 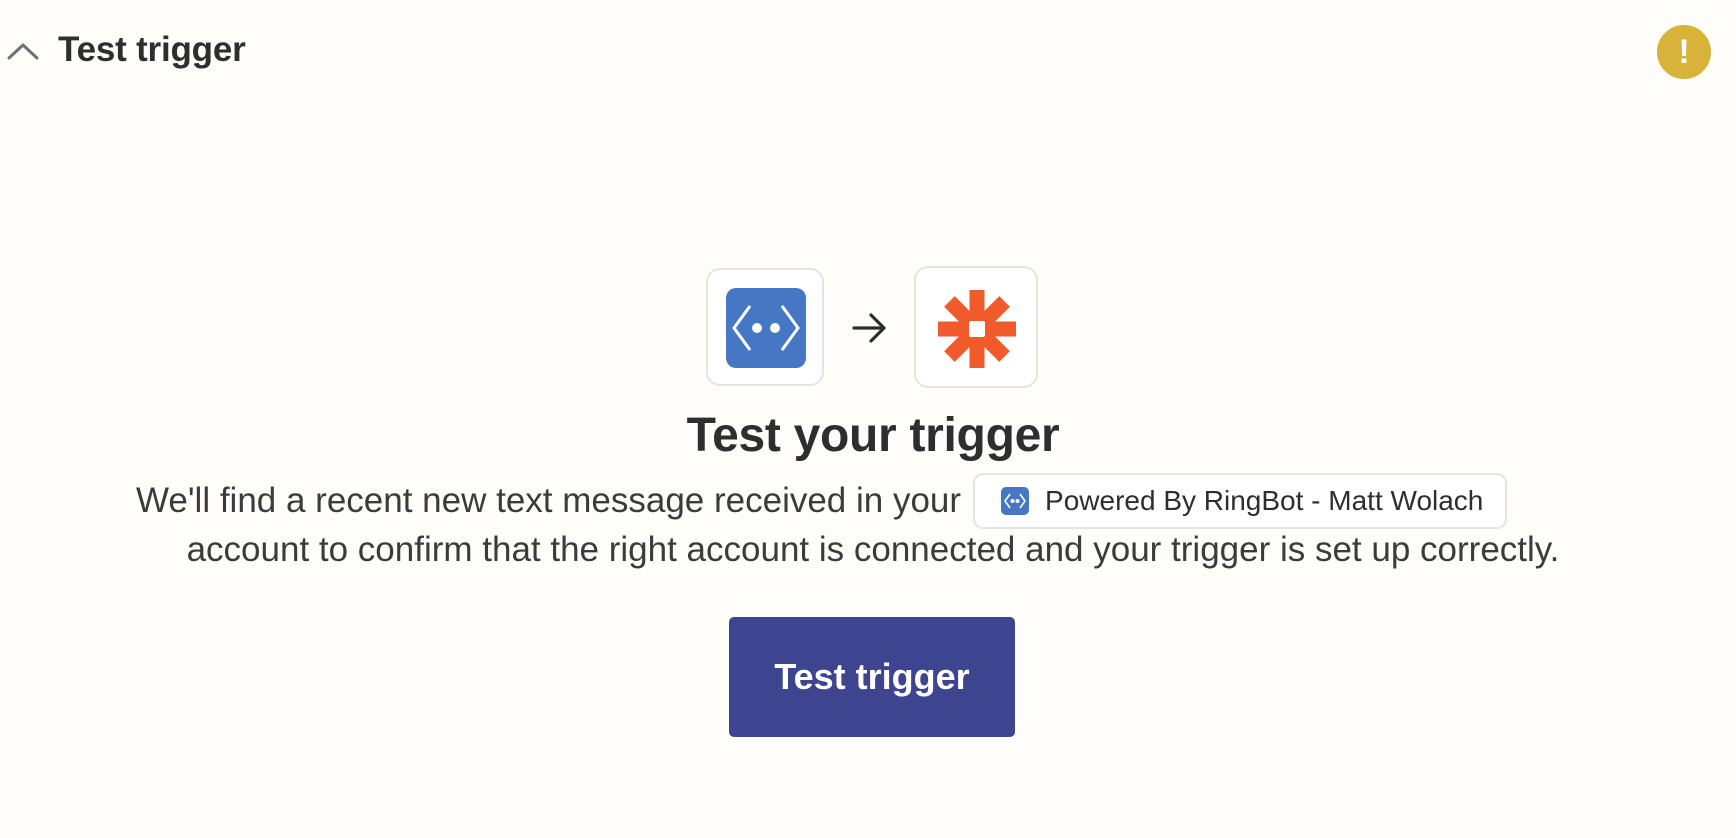 What do you see at coordinates (873, 435) in the screenshot?
I see `page-title: Test your trigger` at bounding box center [873, 435].